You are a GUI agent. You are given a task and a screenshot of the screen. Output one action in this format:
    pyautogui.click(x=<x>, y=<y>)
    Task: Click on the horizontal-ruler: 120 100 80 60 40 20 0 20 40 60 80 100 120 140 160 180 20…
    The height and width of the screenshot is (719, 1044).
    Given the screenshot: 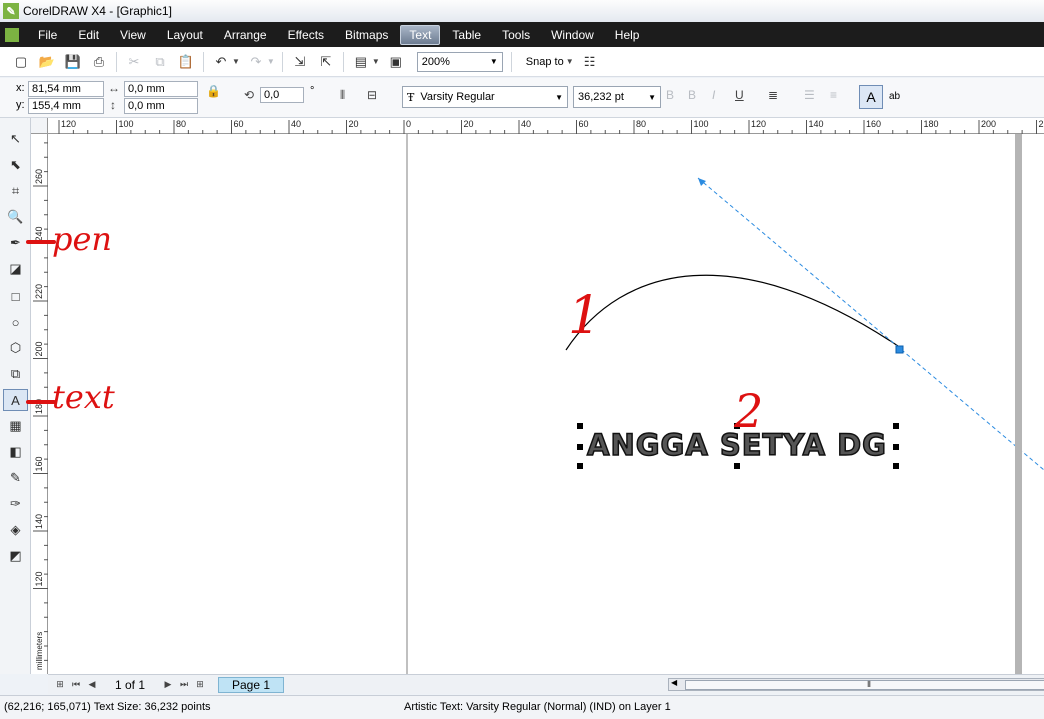 What is the action you would take?
    pyautogui.click(x=546, y=126)
    